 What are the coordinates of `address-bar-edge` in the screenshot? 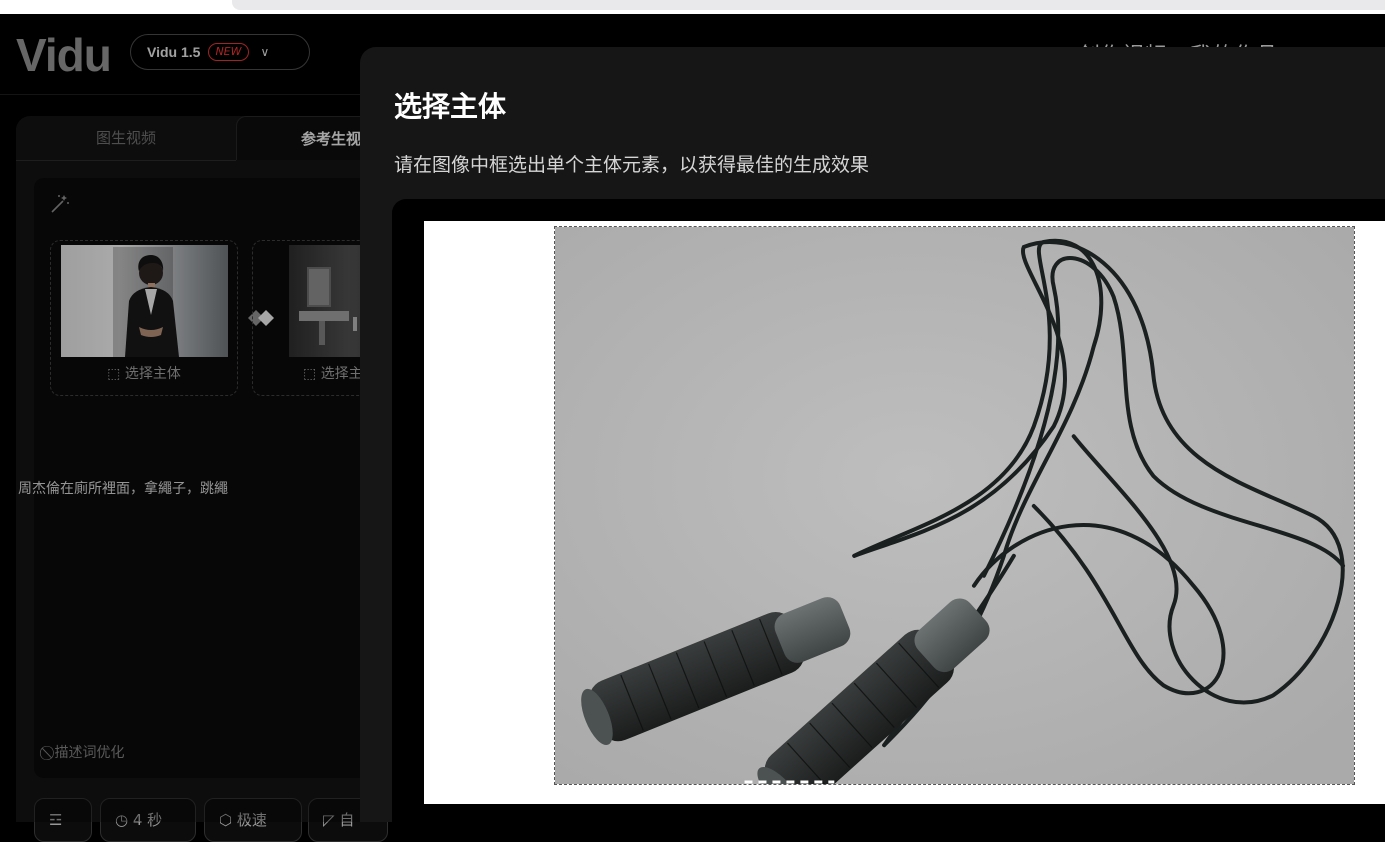 It's located at (808, 5).